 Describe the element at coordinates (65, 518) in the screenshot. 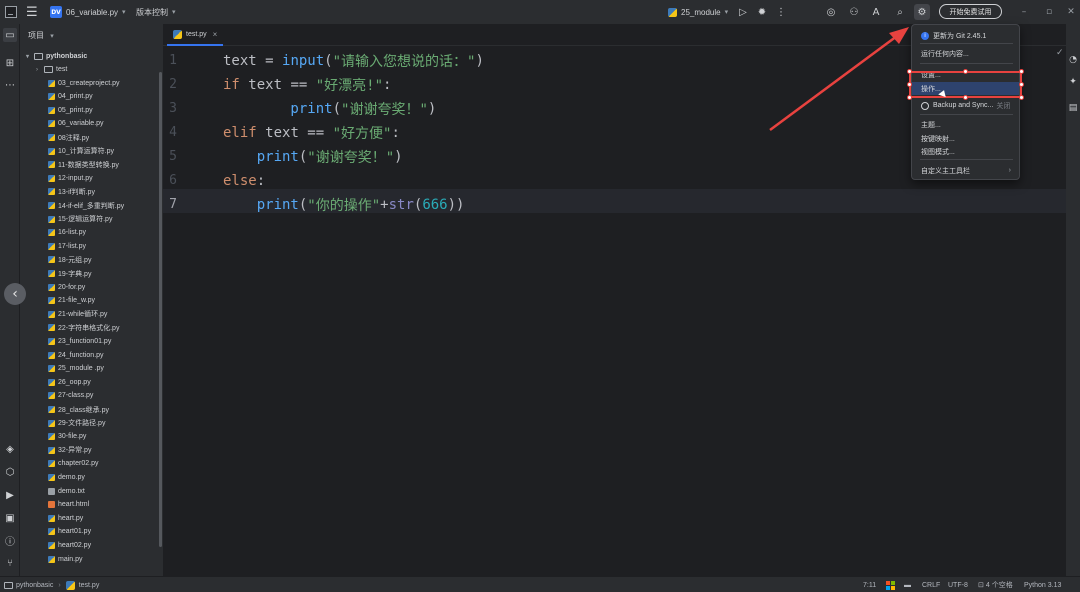

I see `tree-file: heart.py` at that location.